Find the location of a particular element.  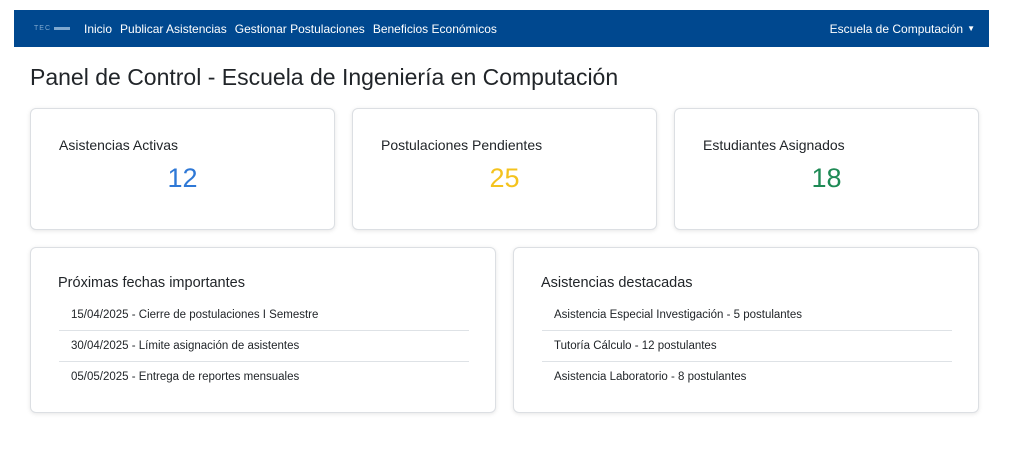

brand-logo: TEC is located at coordinates (52, 28).